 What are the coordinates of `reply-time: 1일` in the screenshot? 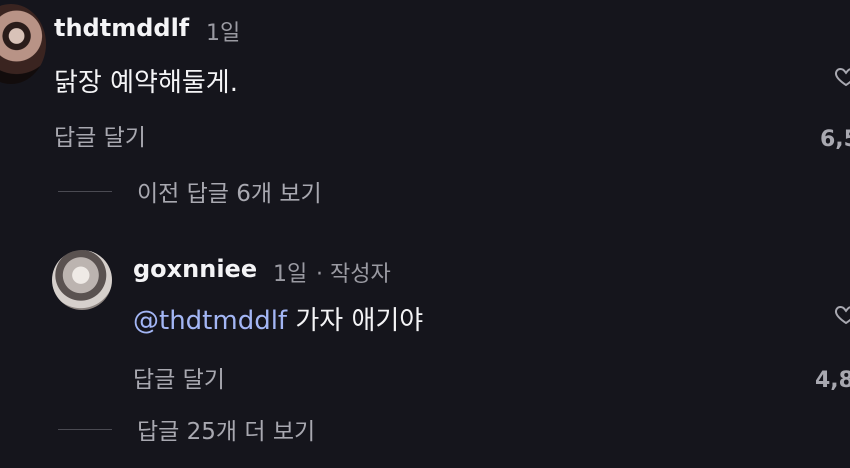 It's located at (290, 274).